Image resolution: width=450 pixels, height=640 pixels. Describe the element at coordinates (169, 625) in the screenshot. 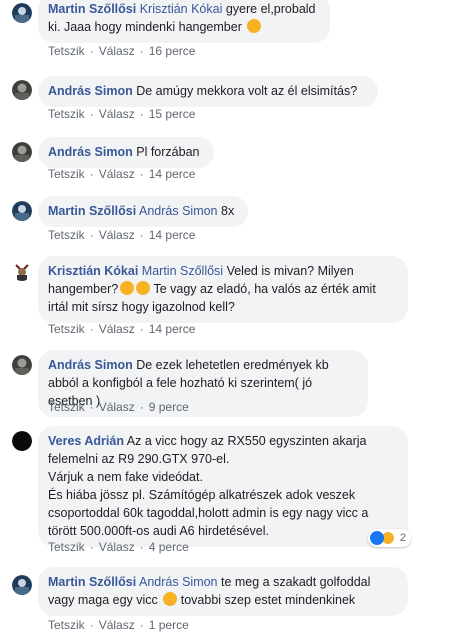

I see `comment-time: 1 perce` at that location.